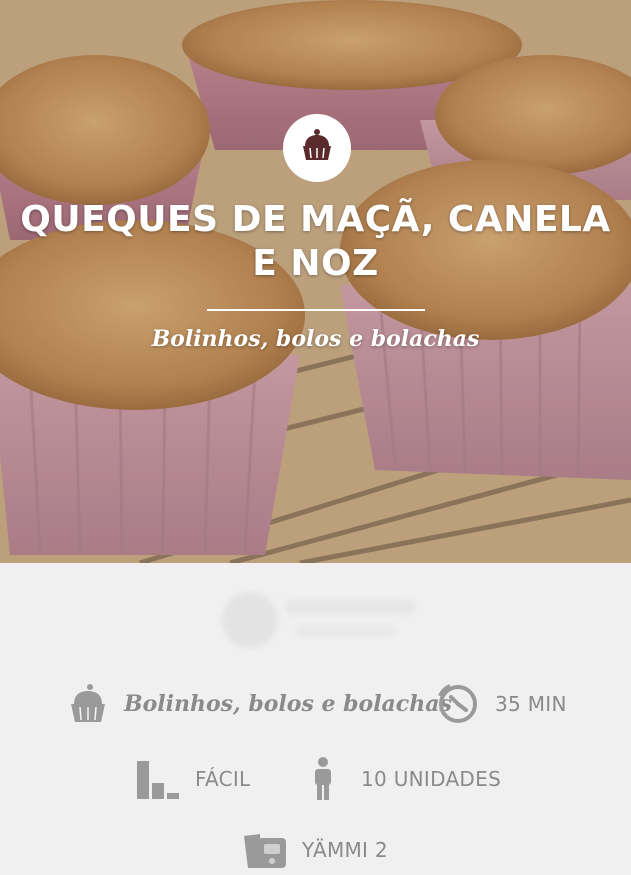  What do you see at coordinates (265, 850) in the screenshot?
I see `food-processor-icon` at bounding box center [265, 850].